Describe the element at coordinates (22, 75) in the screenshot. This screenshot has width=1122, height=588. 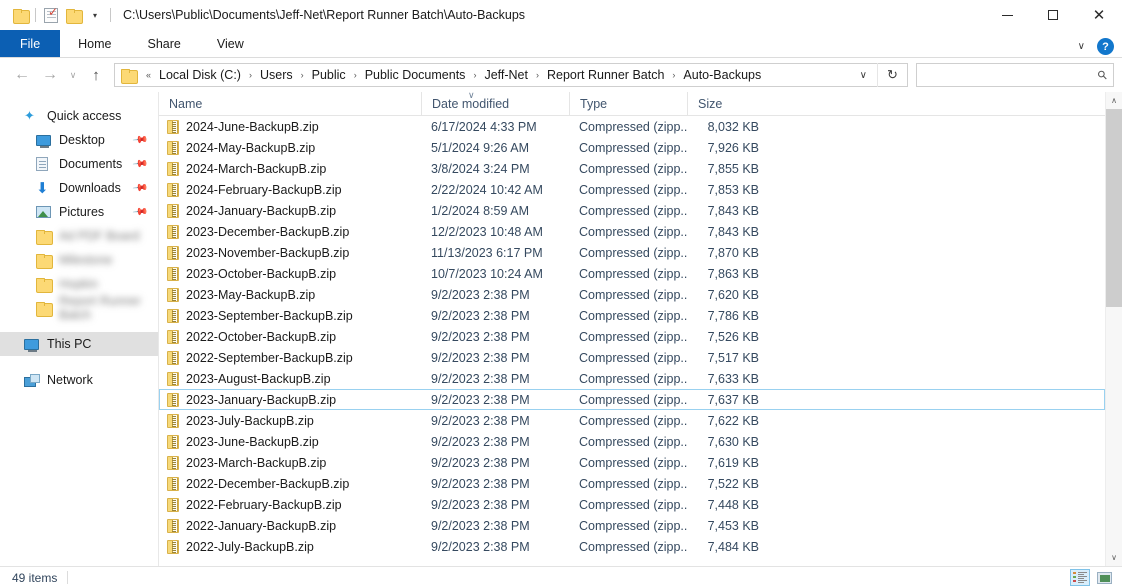
I see `back-button: ←` at that location.